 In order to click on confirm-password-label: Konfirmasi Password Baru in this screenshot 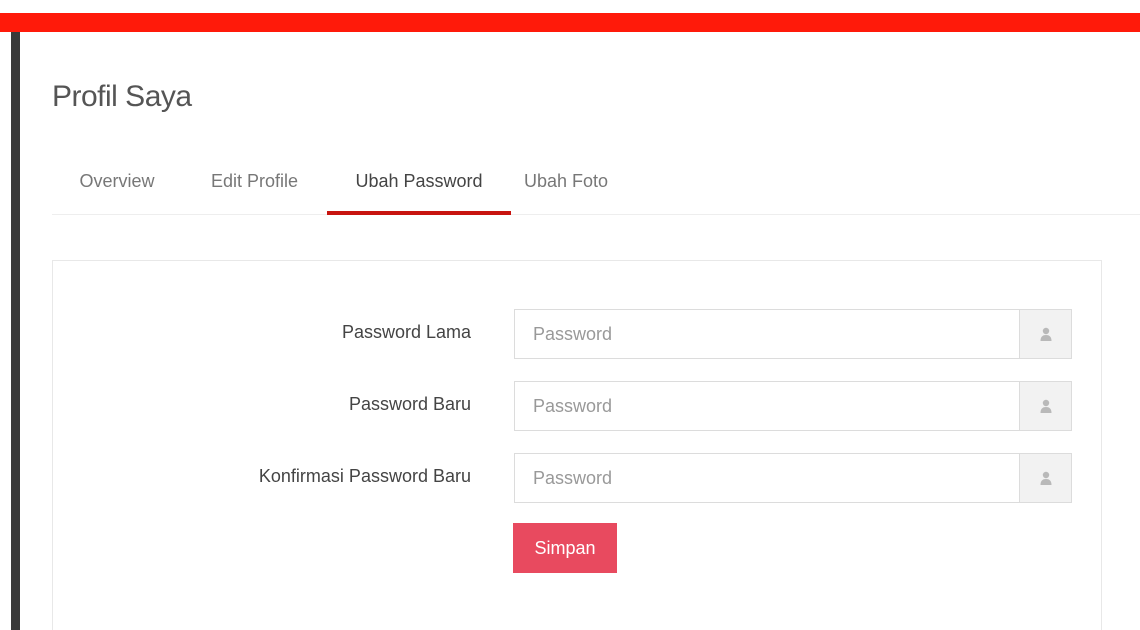, I will do `click(364, 476)`.